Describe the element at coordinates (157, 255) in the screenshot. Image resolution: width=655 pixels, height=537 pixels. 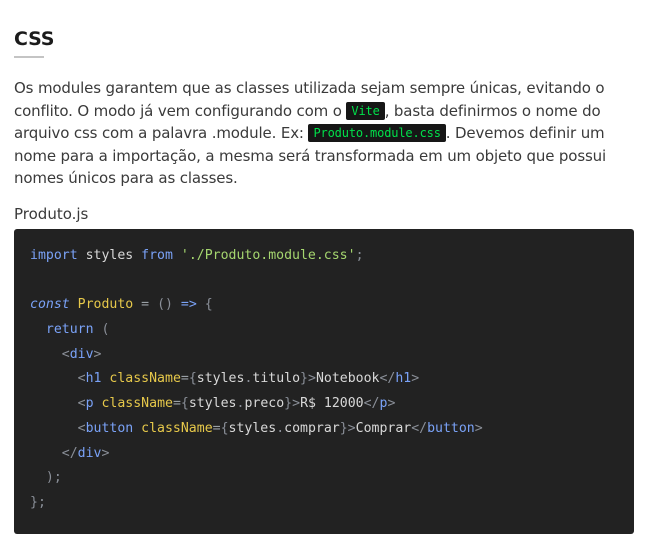
I see `keyword-from: from` at that location.